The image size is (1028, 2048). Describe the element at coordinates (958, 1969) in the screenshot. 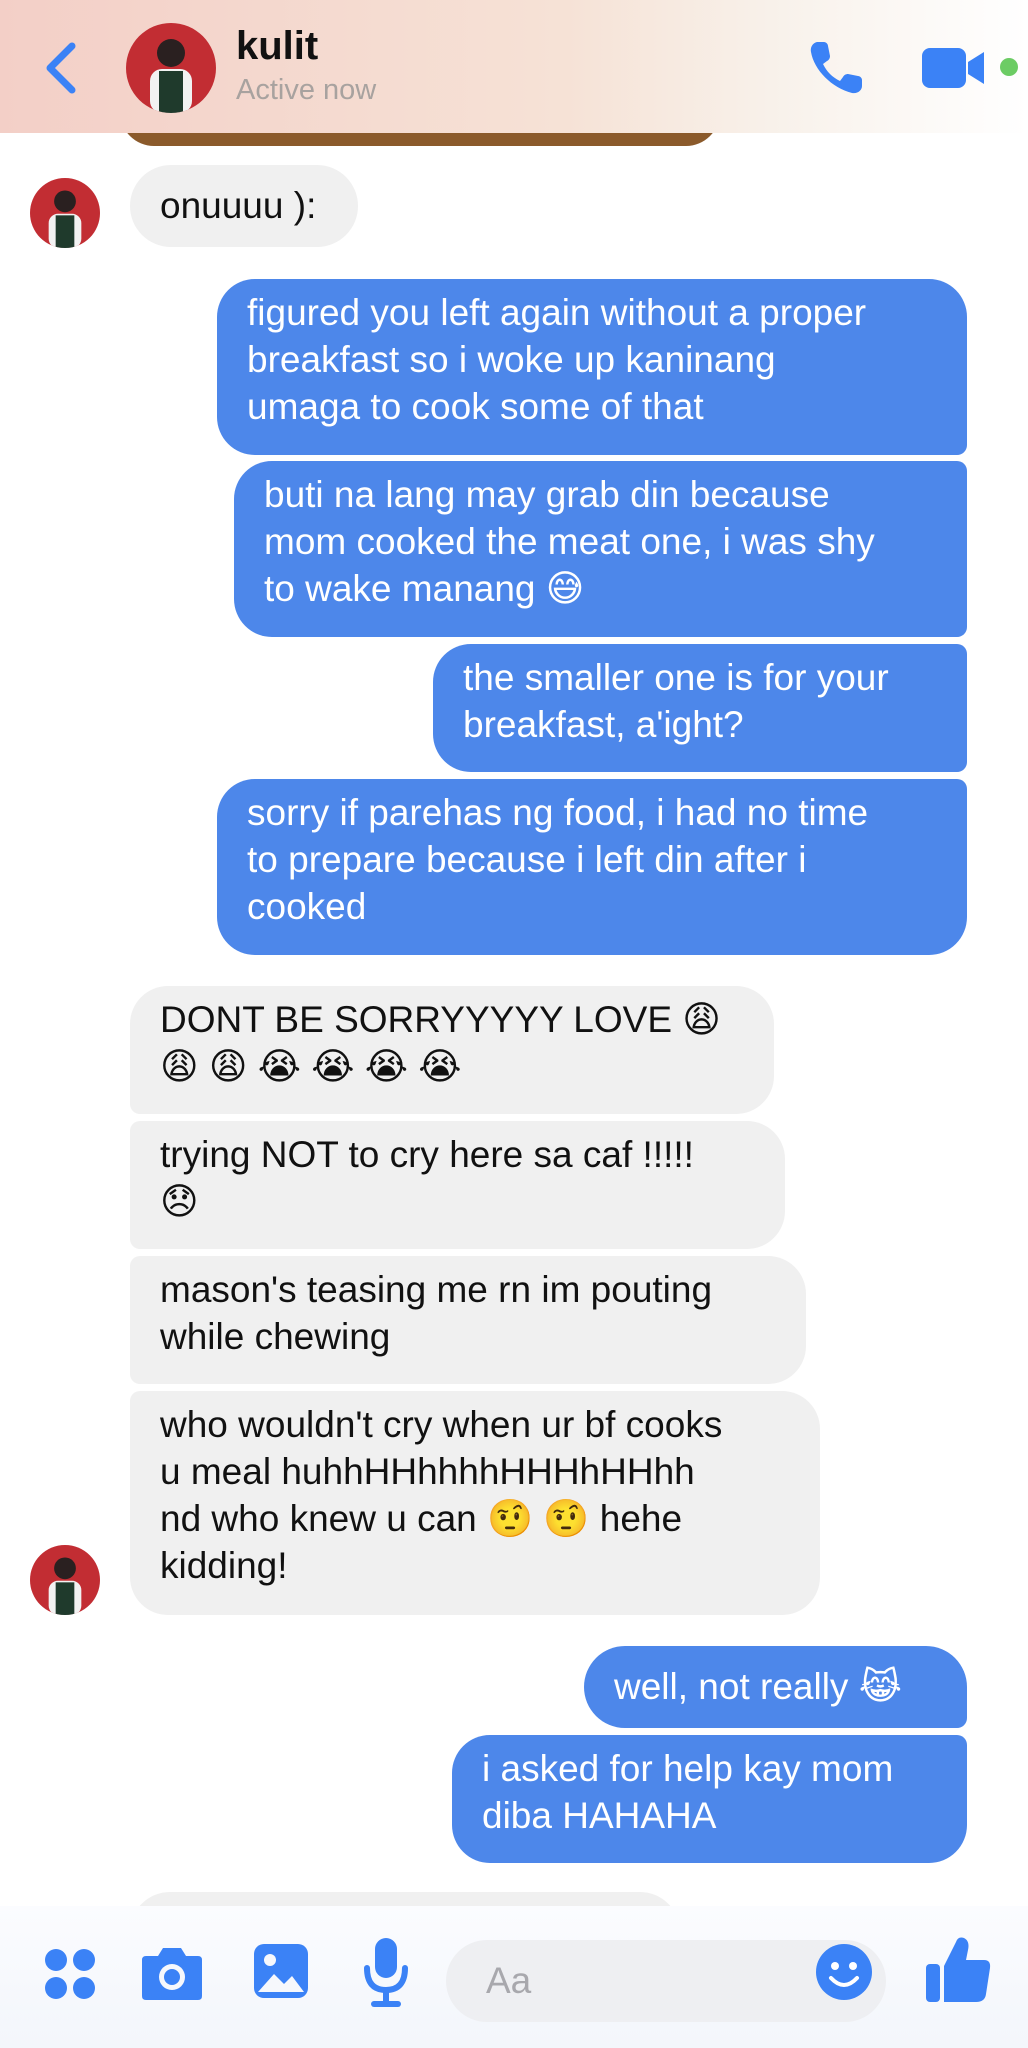

I see `thumbs-up-icon` at that location.